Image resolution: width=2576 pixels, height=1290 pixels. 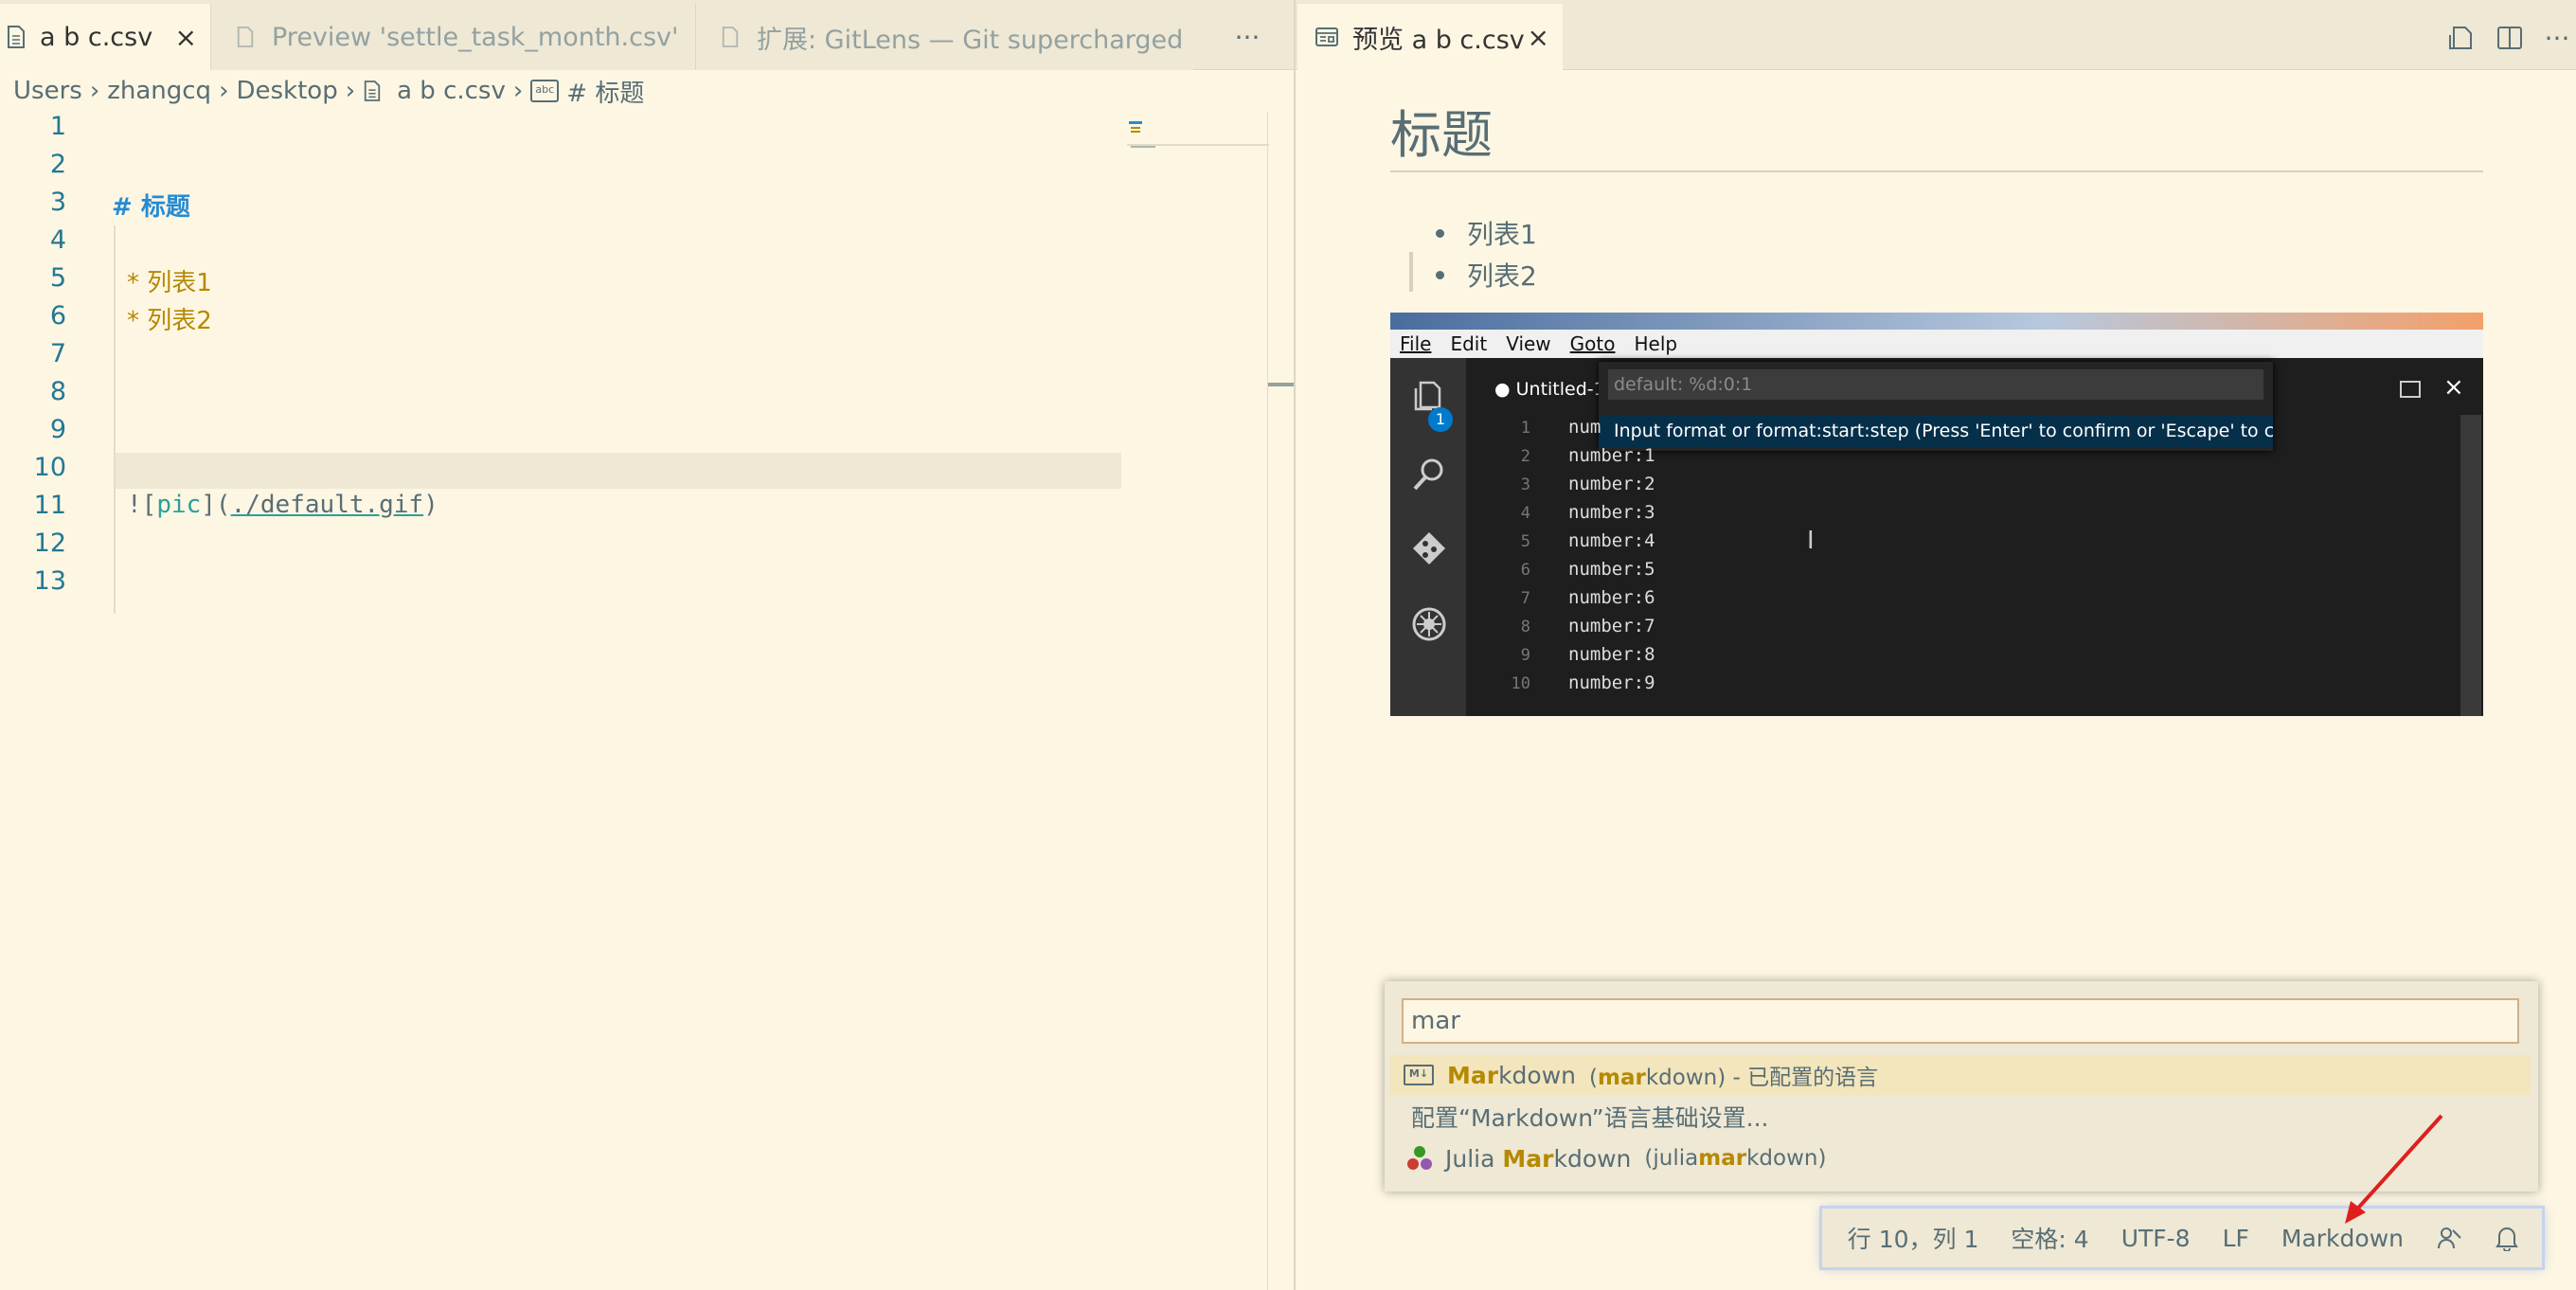 I want to click on line-number: 6, so click(x=57, y=316).